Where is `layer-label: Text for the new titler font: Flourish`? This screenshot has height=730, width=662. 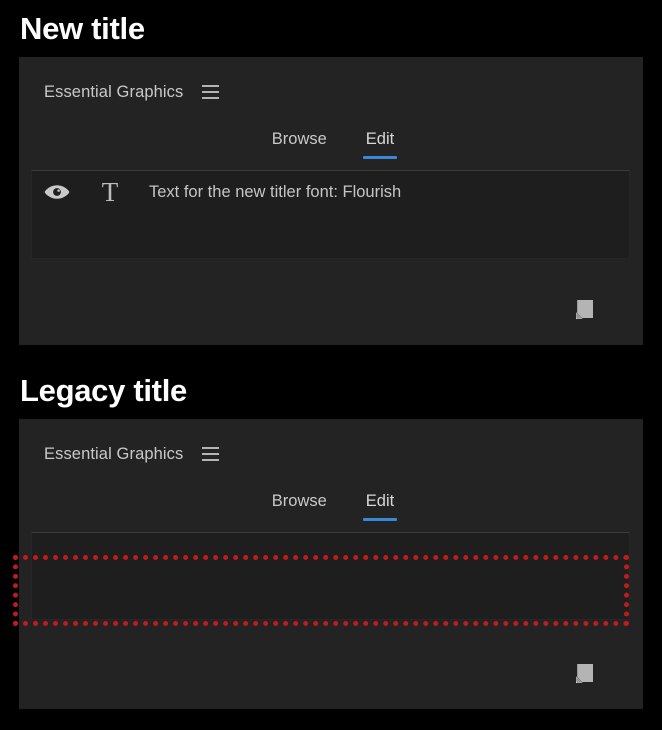
layer-label: Text for the new titler font: Flourish is located at coordinates (275, 192).